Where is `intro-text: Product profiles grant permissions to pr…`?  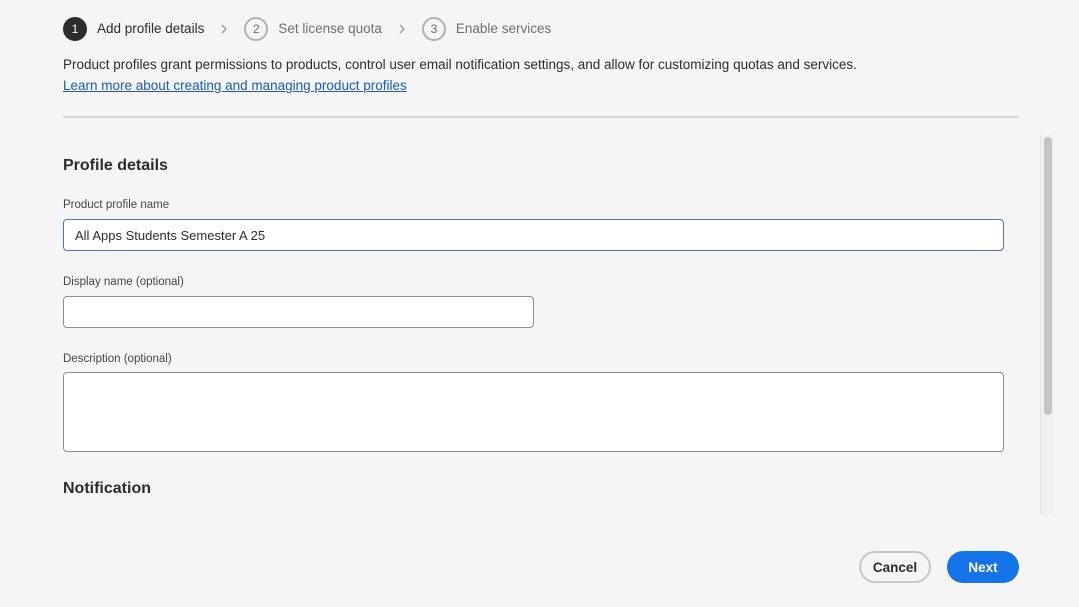
intro-text: Product profiles grant permissions to pr… is located at coordinates (460, 64).